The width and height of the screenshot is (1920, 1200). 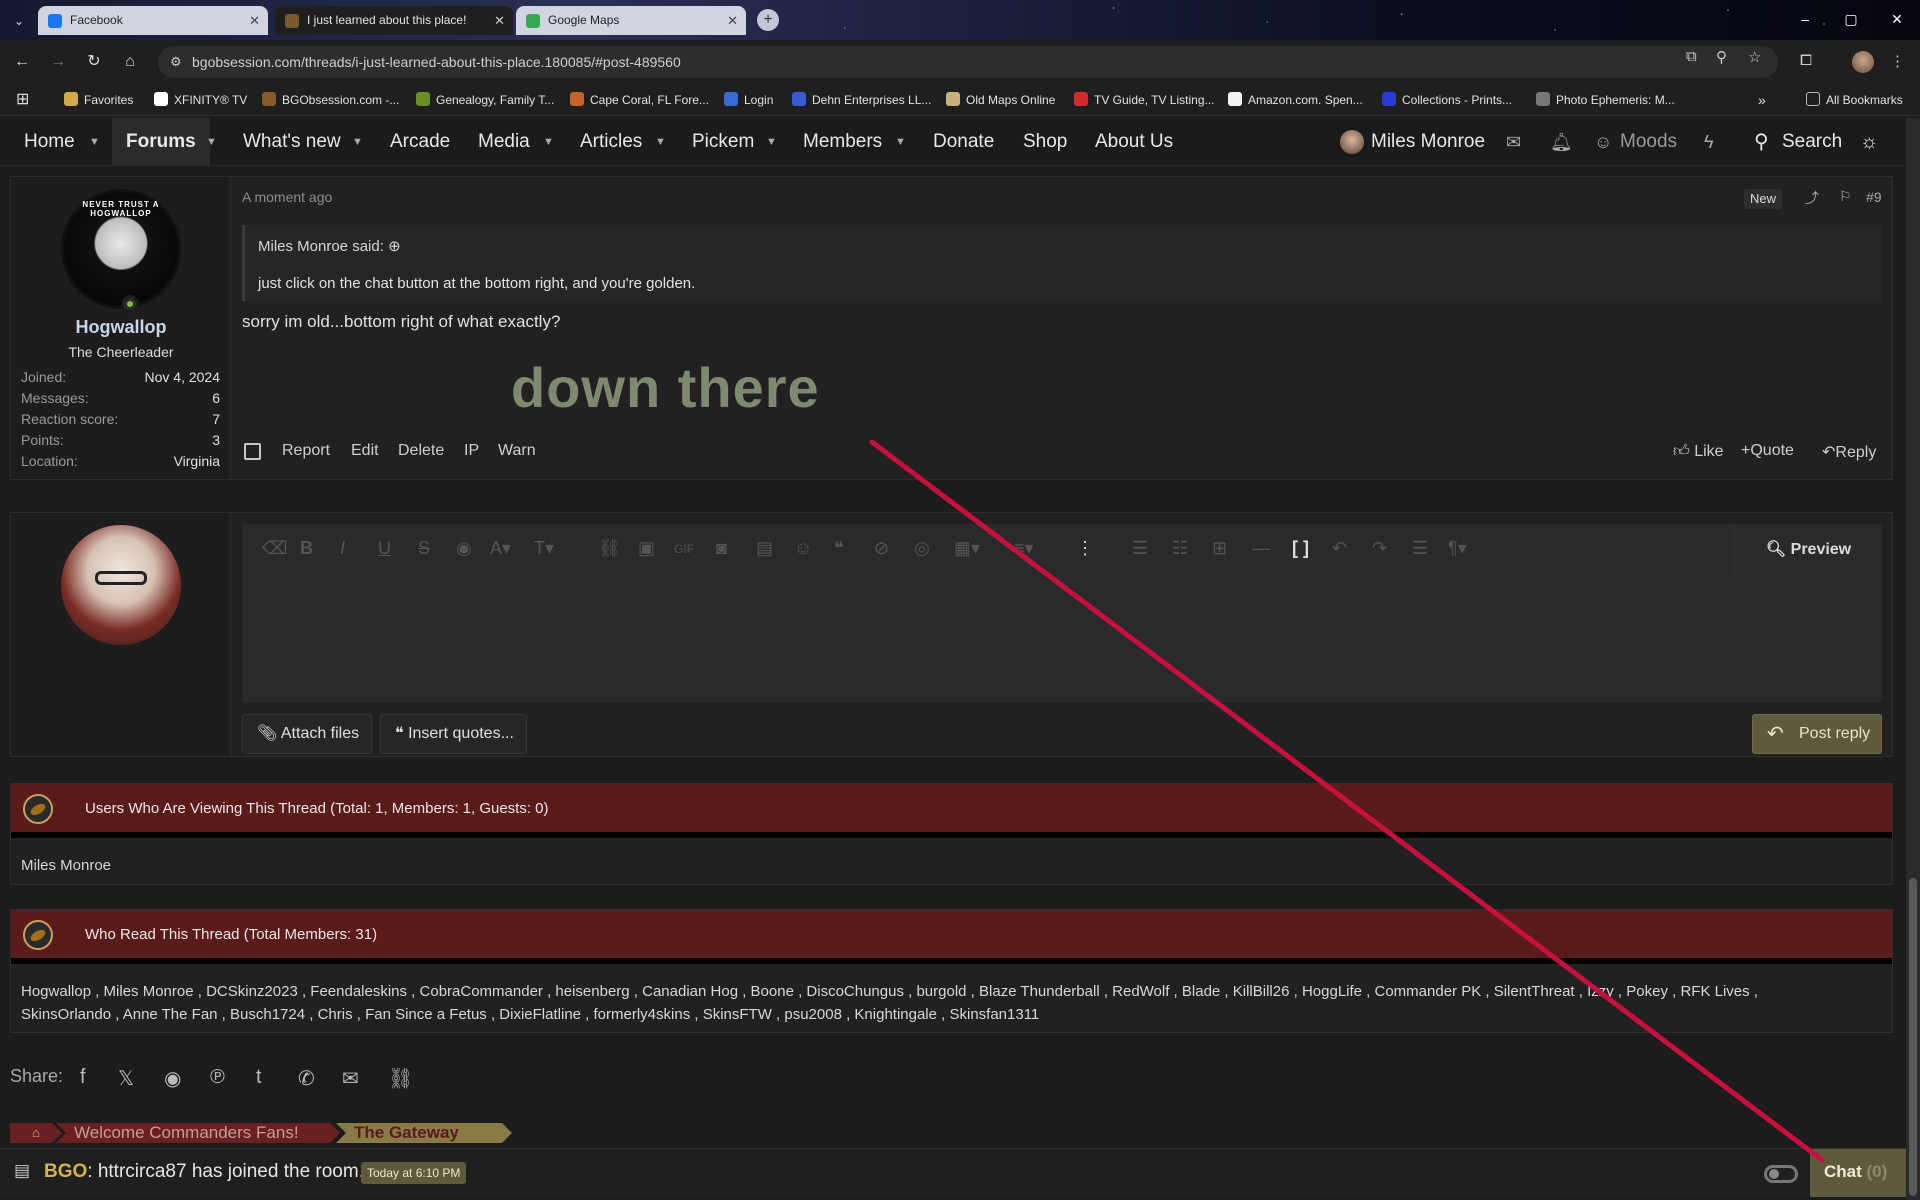 What do you see at coordinates (420, 142) in the screenshot?
I see `nav-arcade: Arcade` at bounding box center [420, 142].